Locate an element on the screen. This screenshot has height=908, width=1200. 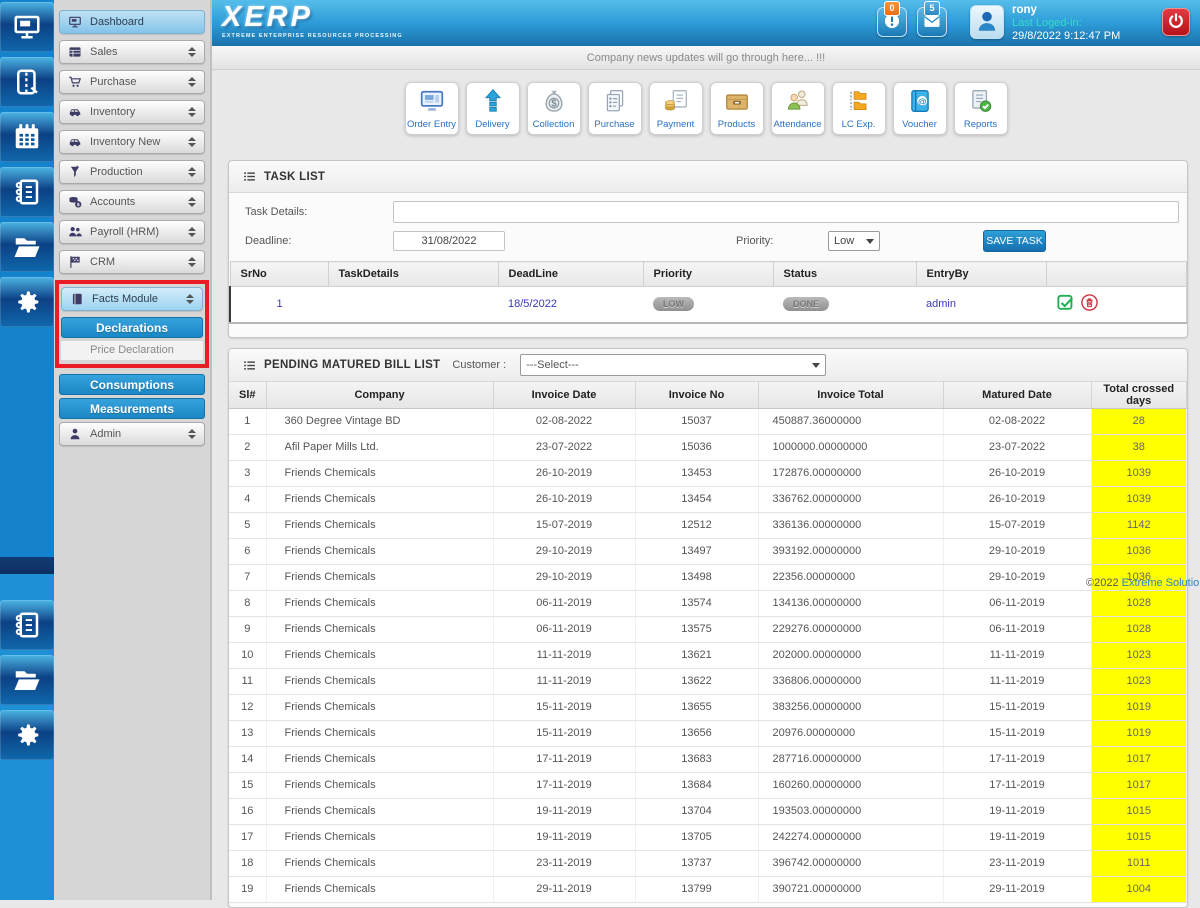
toolbar-lc-exp-button: LC Exp. is located at coordinates (858, 108).